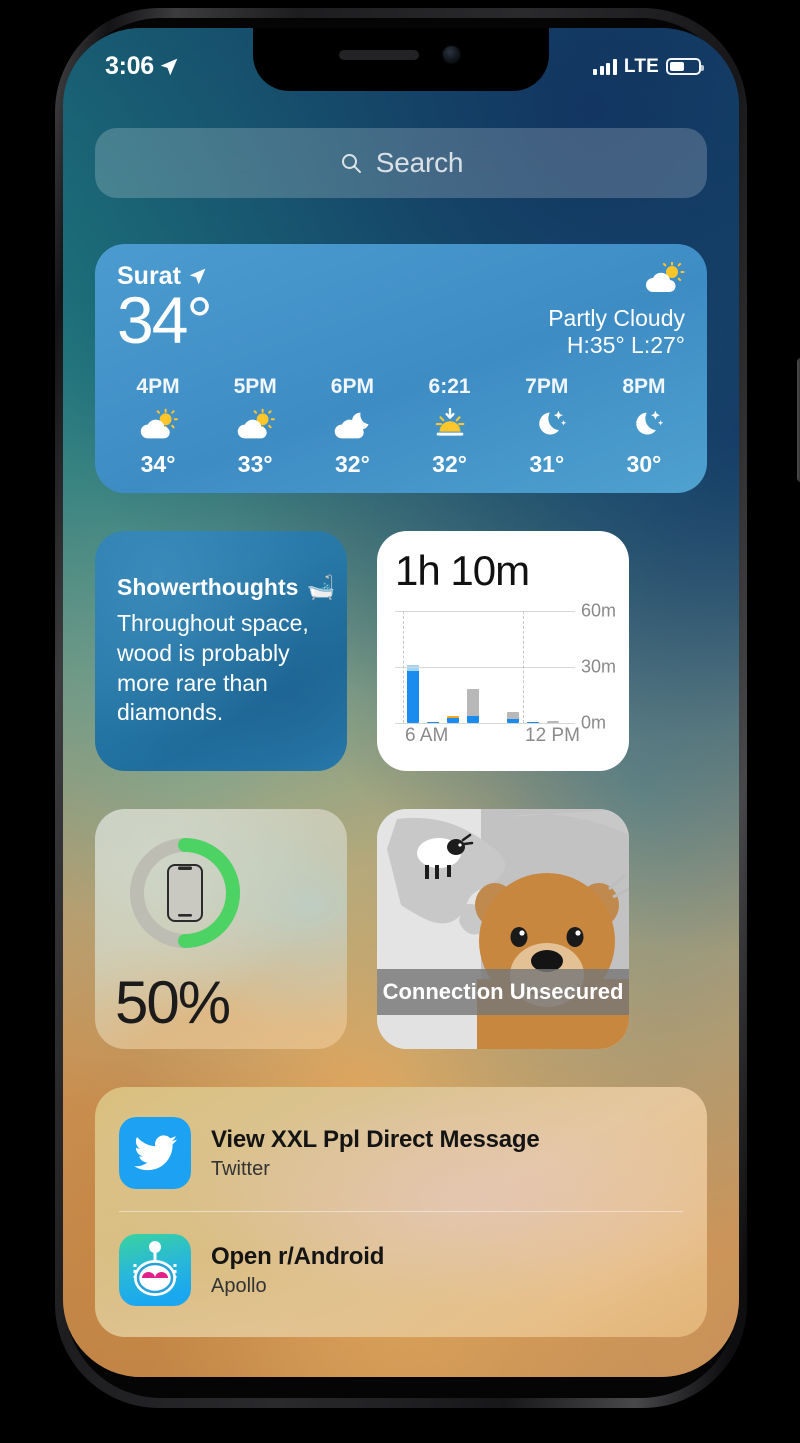  Describe the element at coordinates (298, 1256) in the screenshot. I see `suggestion-title: Open r/Android` at that location.